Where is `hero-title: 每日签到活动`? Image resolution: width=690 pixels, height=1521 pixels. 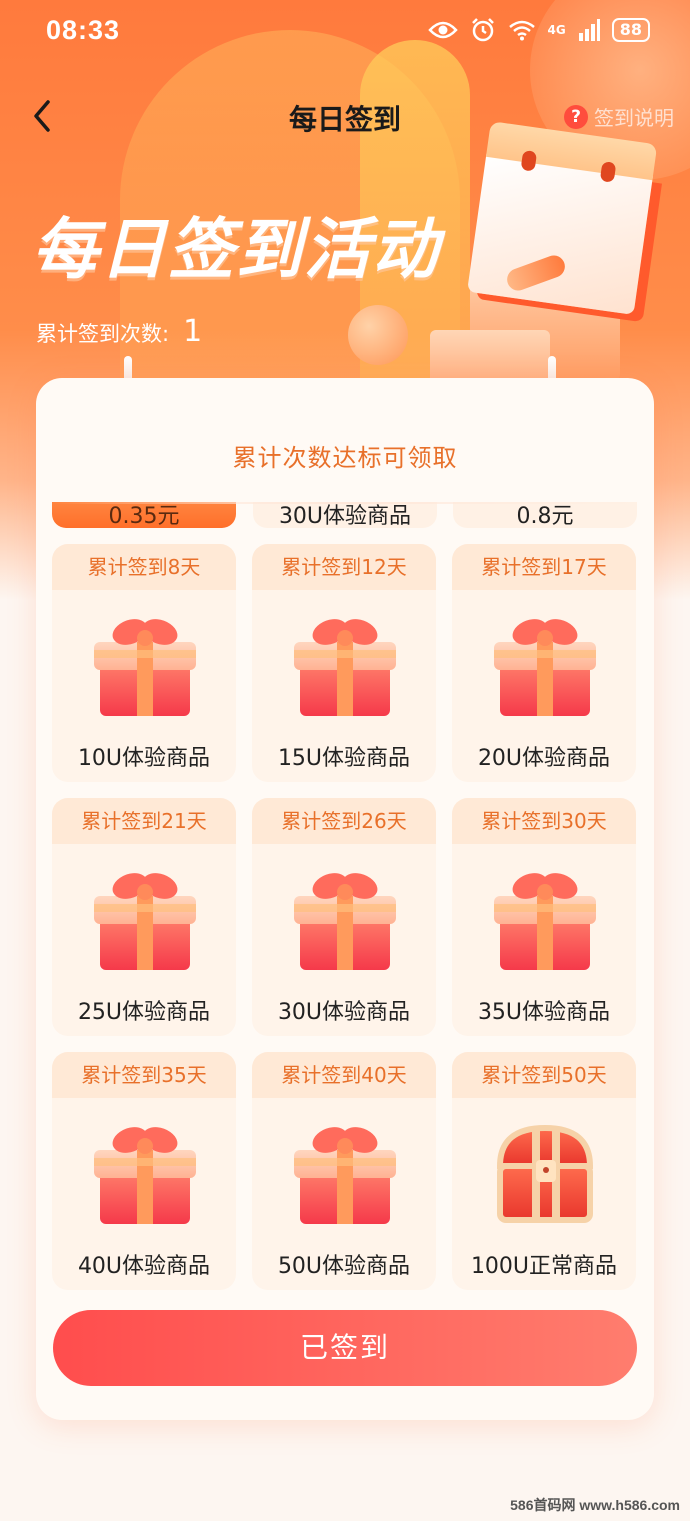
hero-title: 每日签到活动 is located at coordinates (236, 249).